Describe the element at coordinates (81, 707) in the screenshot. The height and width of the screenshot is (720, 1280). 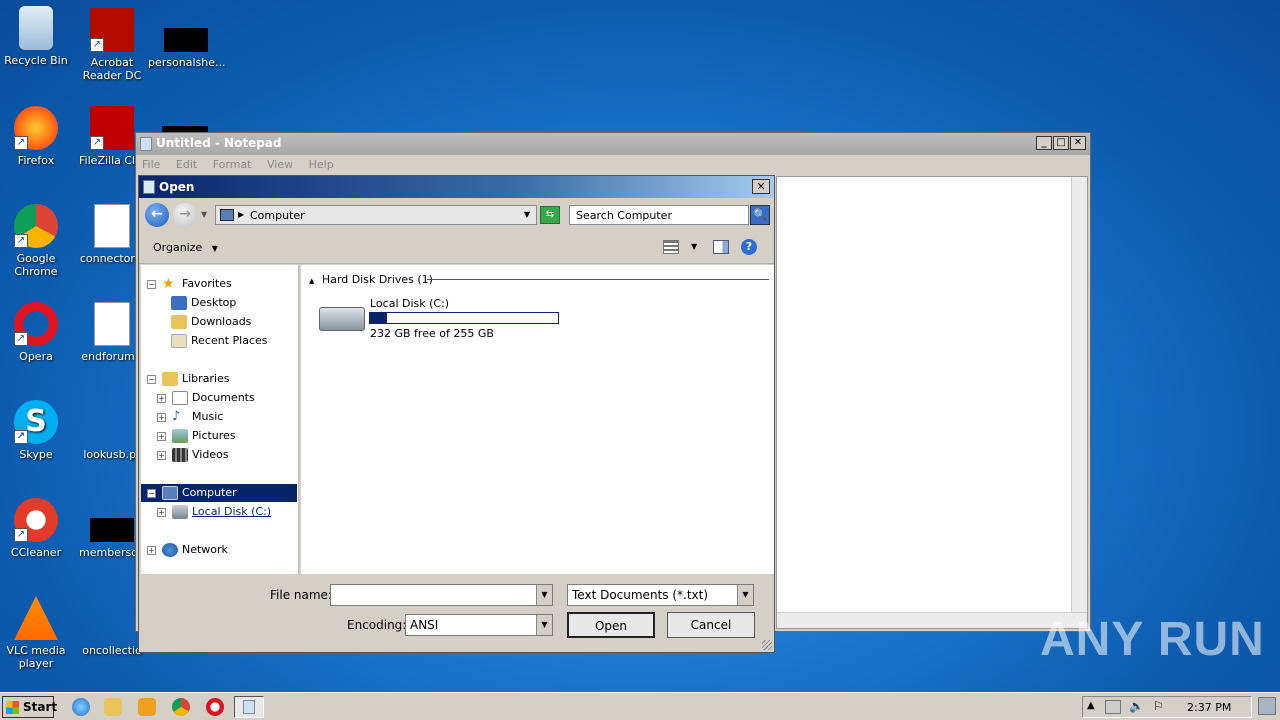
I see `ie-icon` at that location.